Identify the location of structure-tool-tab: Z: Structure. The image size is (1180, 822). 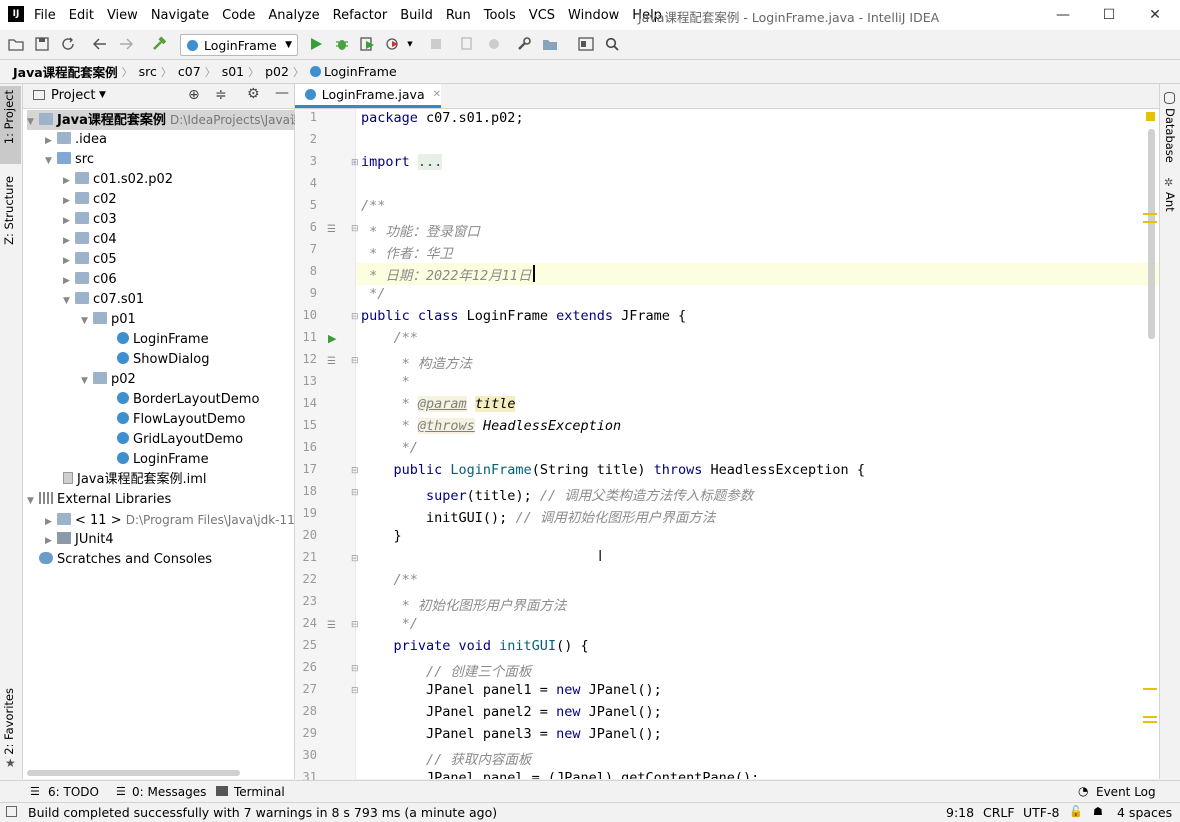
(9, 210).